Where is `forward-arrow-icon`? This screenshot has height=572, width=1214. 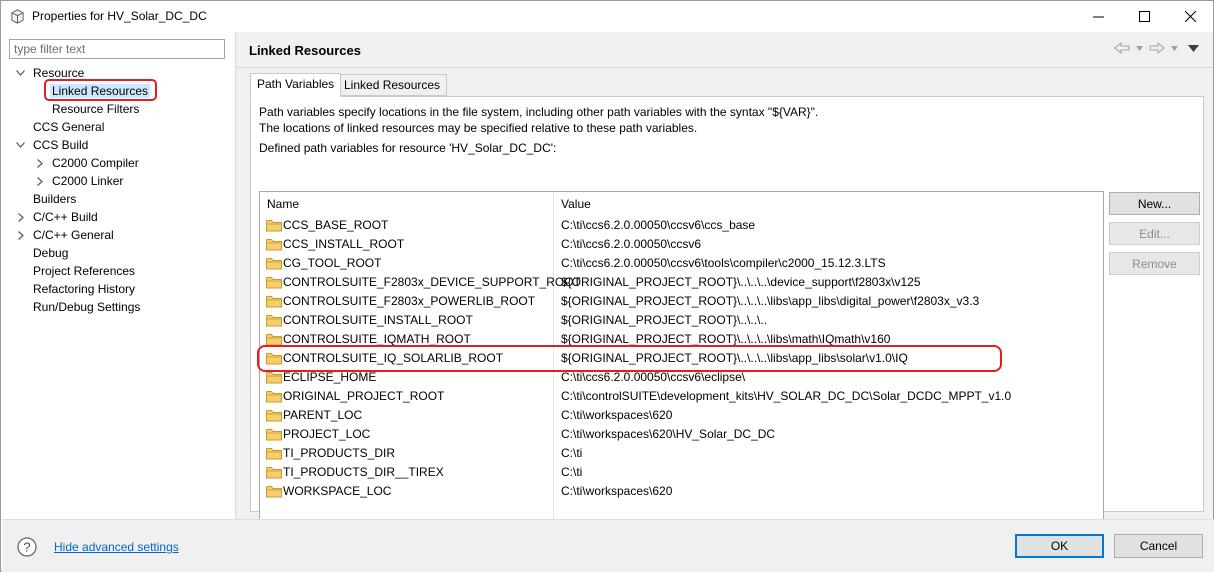 forward-arrow-icon is located at coordinates (1157, 48).